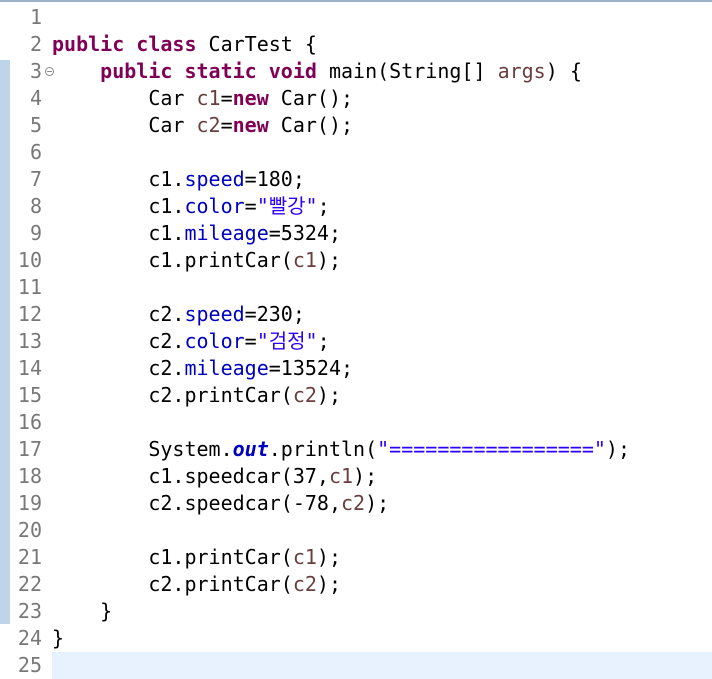  What do you see at coordinates (382, 638) in the screenshot?
I see `code-line-class-close: }` at bounding box center [382, 638].